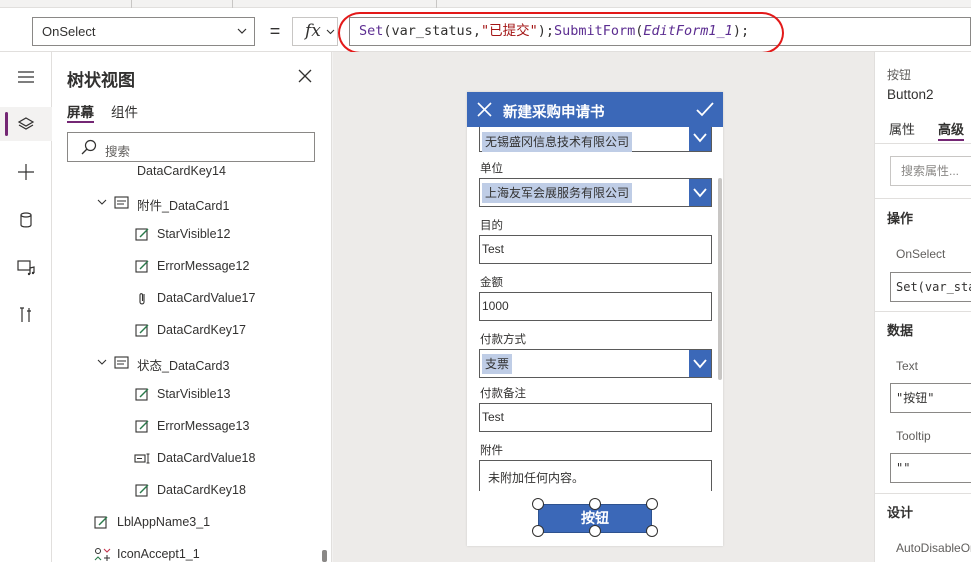 This screenshot has width=971, height=562. What do you see at coordinates (902, 128) in the screenshot?
I see `tab-properties: 属性` at bounding box center [902, 128].